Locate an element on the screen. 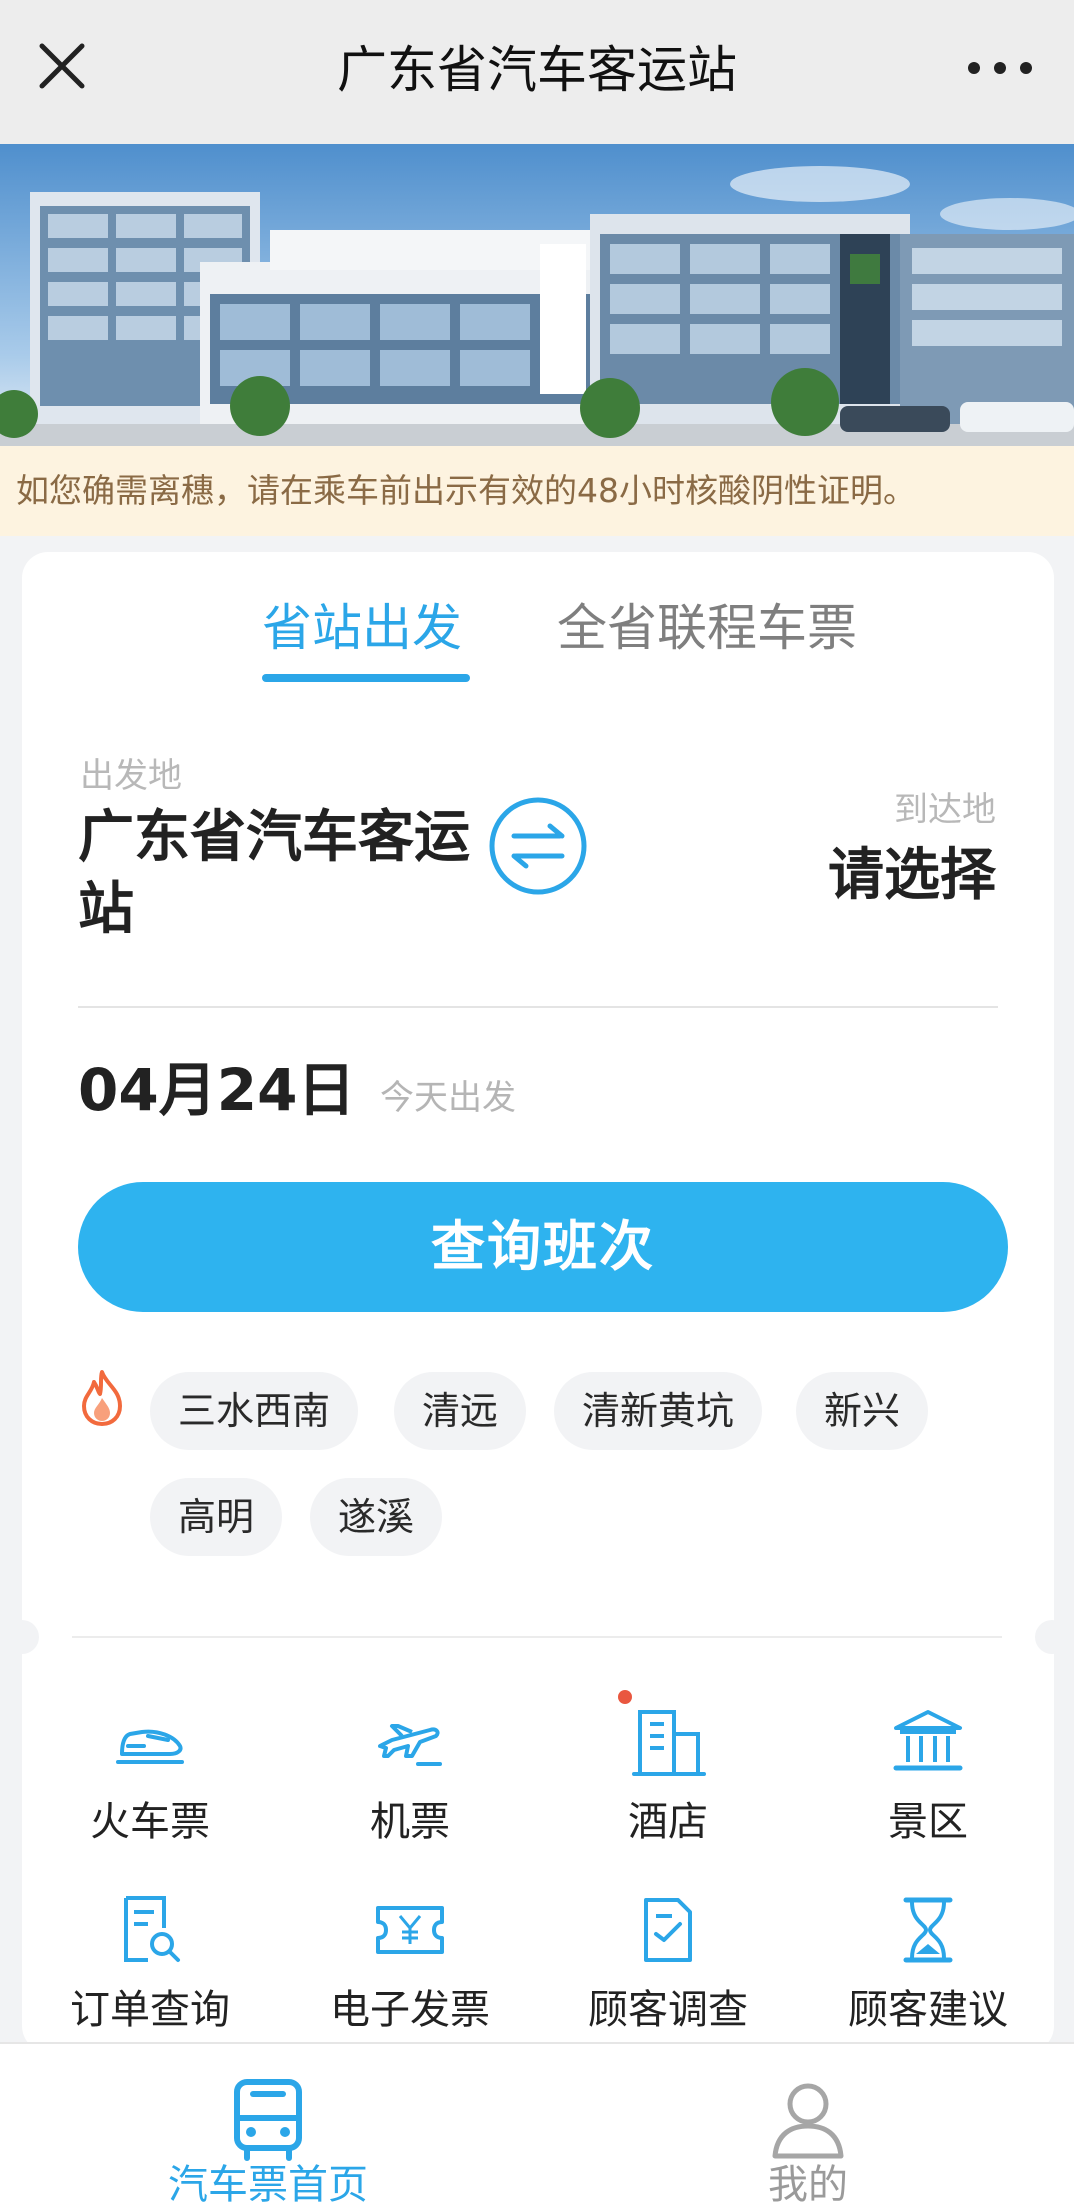 The width and height of the screenshot is (1074, 2204). hot-destination-chip: 清远 is located at coordinates (460, 1411).